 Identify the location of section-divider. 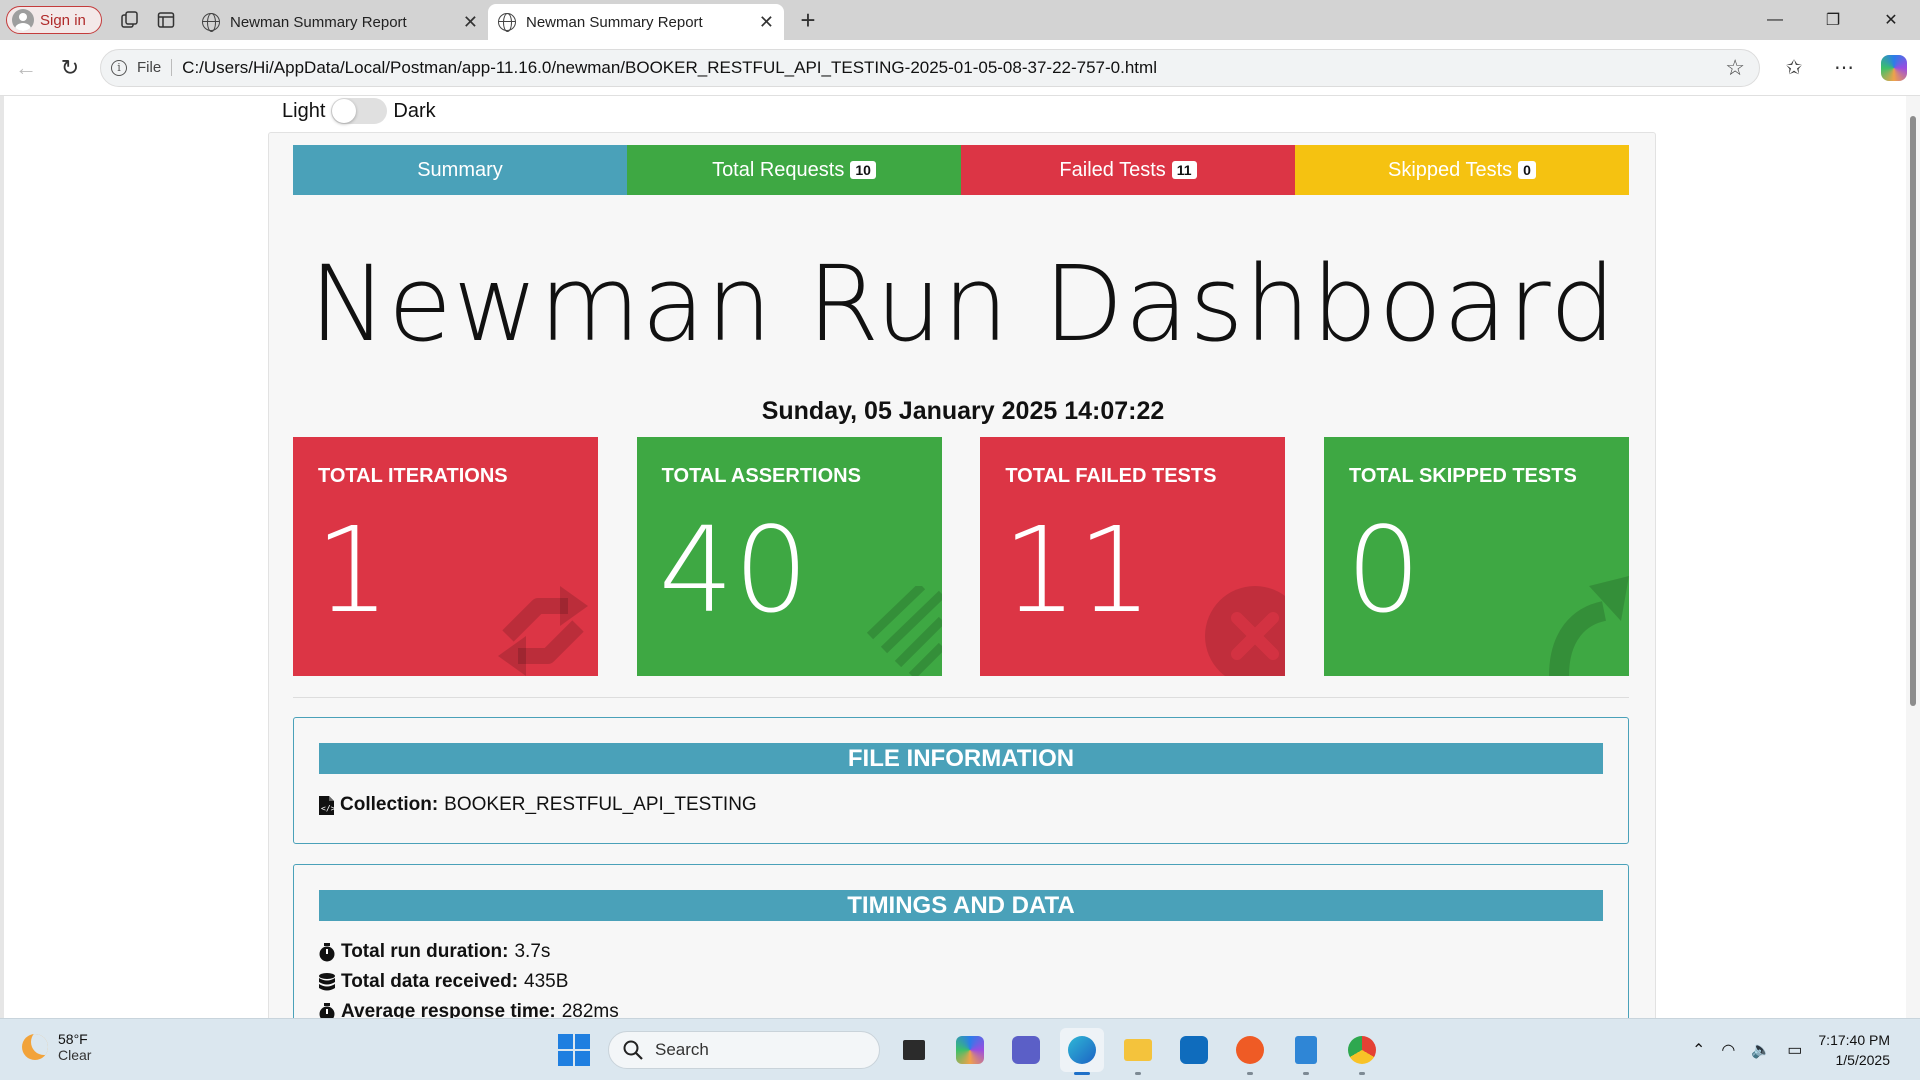
(961, 697).